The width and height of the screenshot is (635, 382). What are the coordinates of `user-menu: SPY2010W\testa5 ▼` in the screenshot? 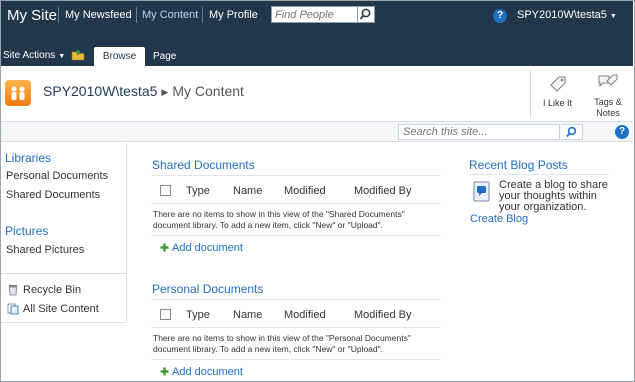 It's located at (567, 15).